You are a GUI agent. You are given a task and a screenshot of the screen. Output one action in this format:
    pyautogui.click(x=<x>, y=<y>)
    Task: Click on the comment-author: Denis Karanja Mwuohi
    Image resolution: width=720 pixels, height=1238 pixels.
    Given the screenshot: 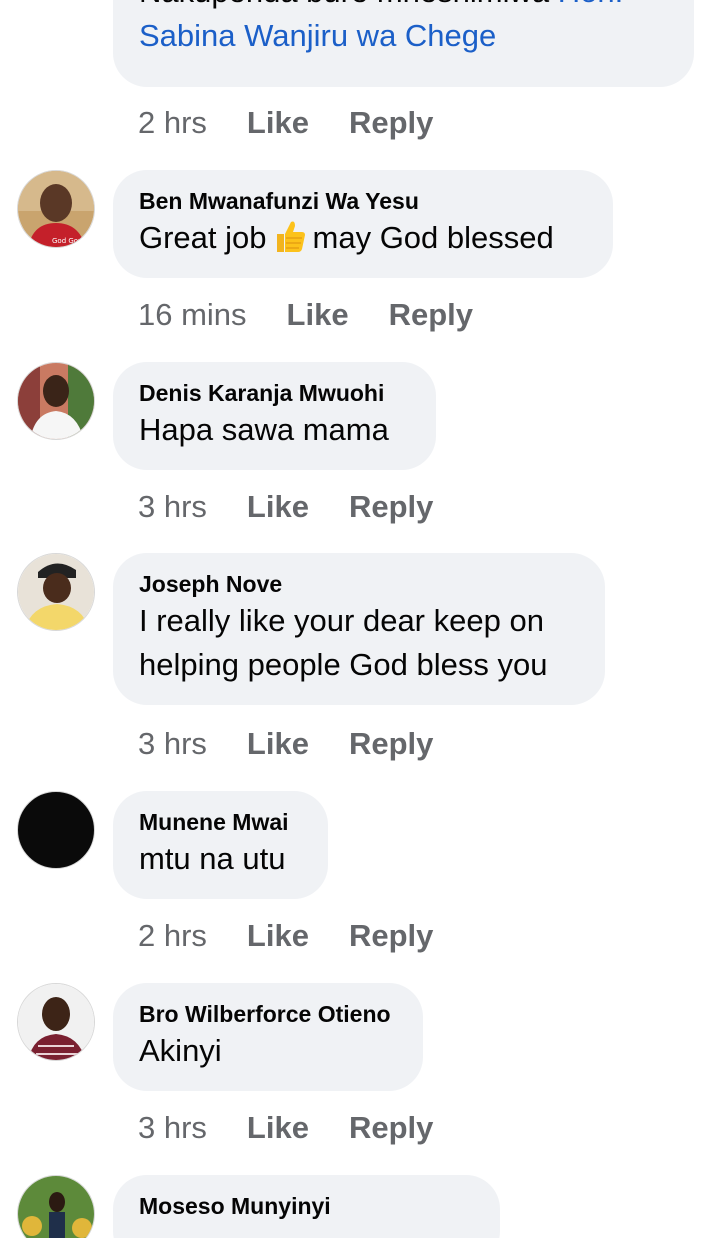 What is the action you would take?
    pyautogui.click(x=274, y=393)
    